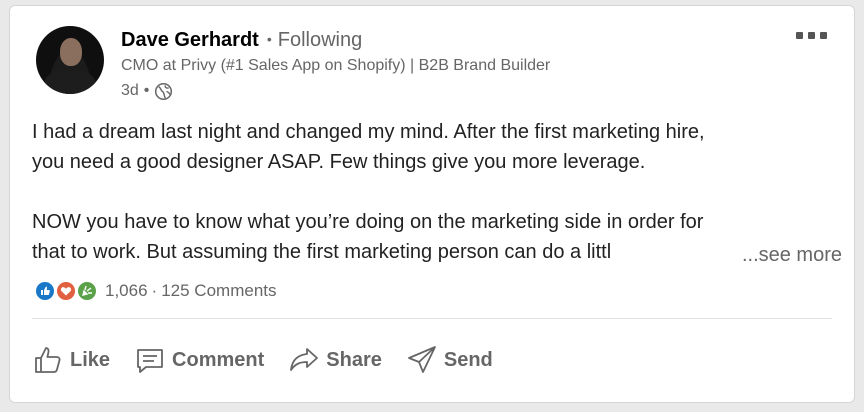 This screenshot has width=864, height=412. I want to click on see-more-link: ...see more, so click(788, 255).